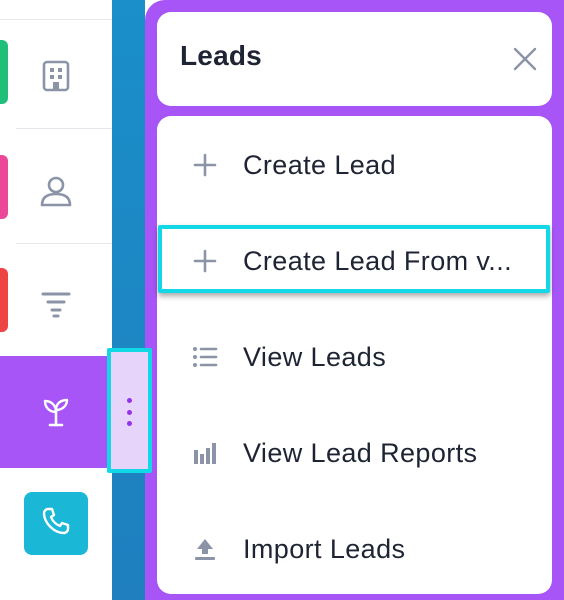  I want to click on close-icon, so click(525, 61).